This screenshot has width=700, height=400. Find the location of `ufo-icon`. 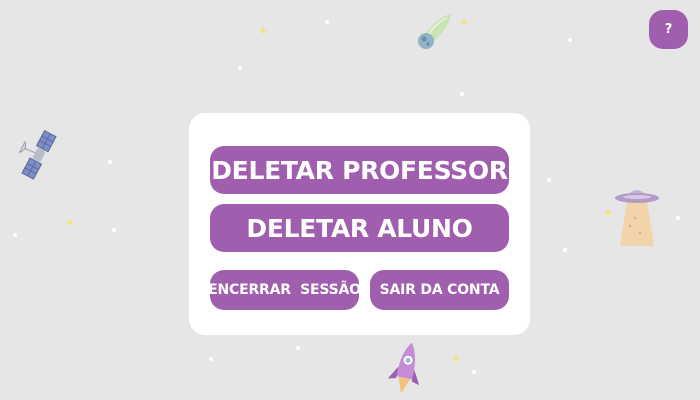

ufo-icon is located at coordinates (637, 218).